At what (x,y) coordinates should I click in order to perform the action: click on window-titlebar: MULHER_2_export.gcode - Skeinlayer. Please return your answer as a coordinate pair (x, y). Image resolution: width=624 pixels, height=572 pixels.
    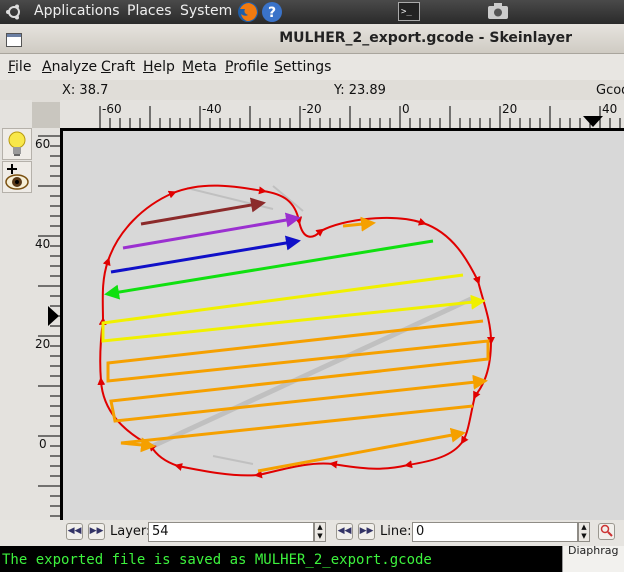
    Looking at the image, I should click on (312, 39).